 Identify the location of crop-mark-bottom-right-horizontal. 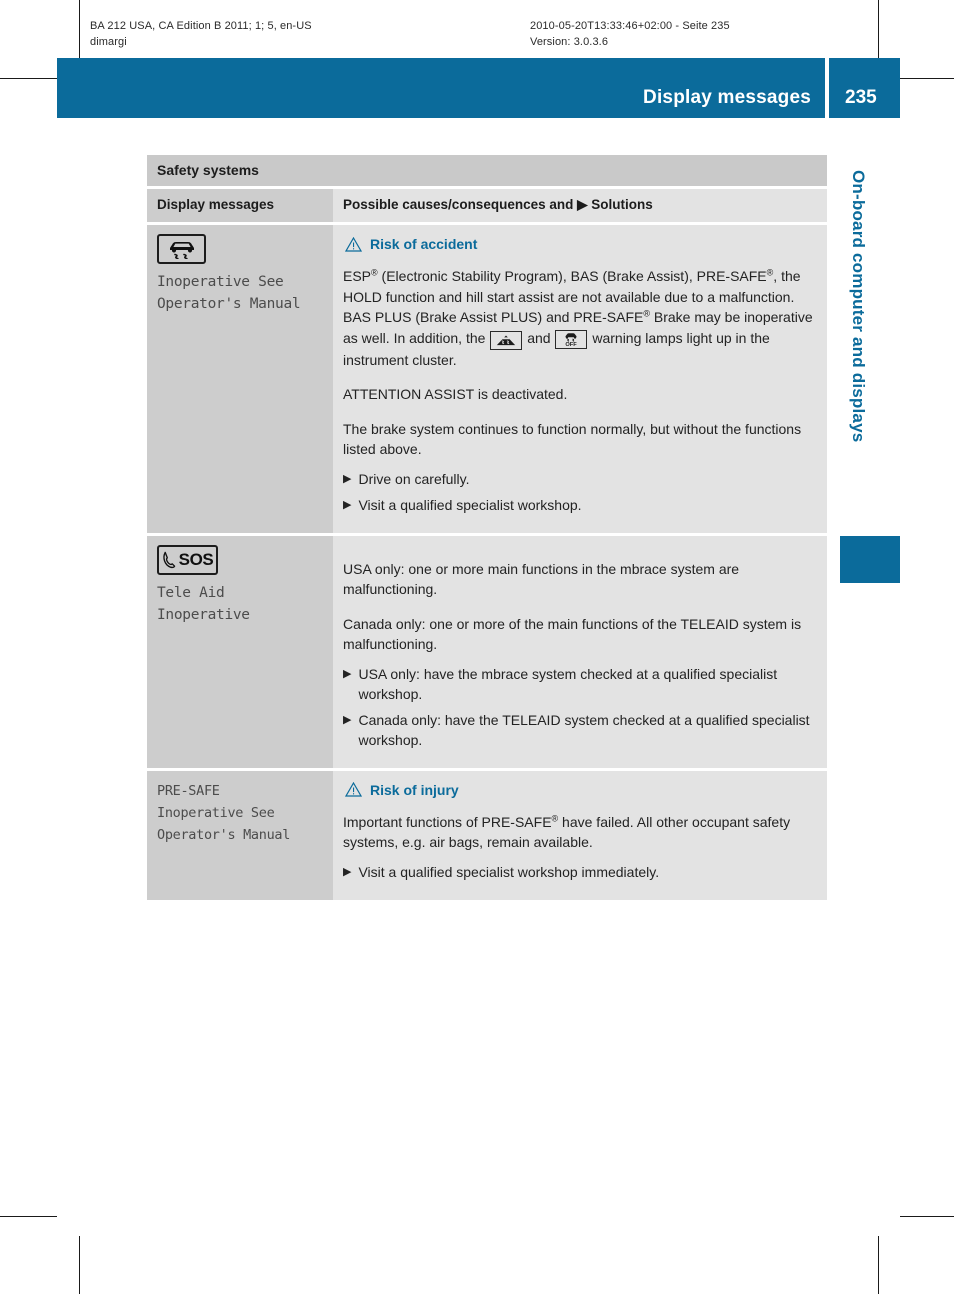
(927, 1216).